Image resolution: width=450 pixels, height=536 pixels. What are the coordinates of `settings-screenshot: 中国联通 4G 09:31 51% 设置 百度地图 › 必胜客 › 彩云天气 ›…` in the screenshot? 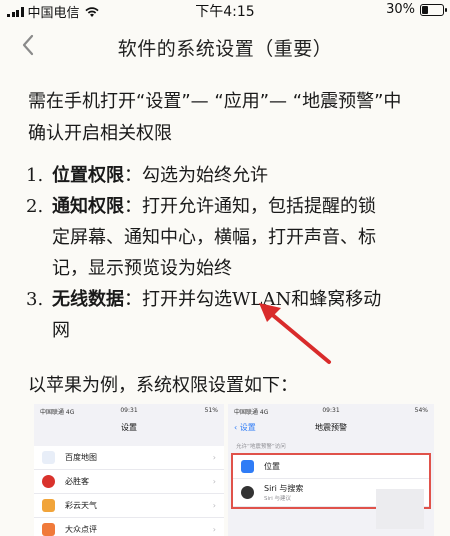 It's located at (129, 470).